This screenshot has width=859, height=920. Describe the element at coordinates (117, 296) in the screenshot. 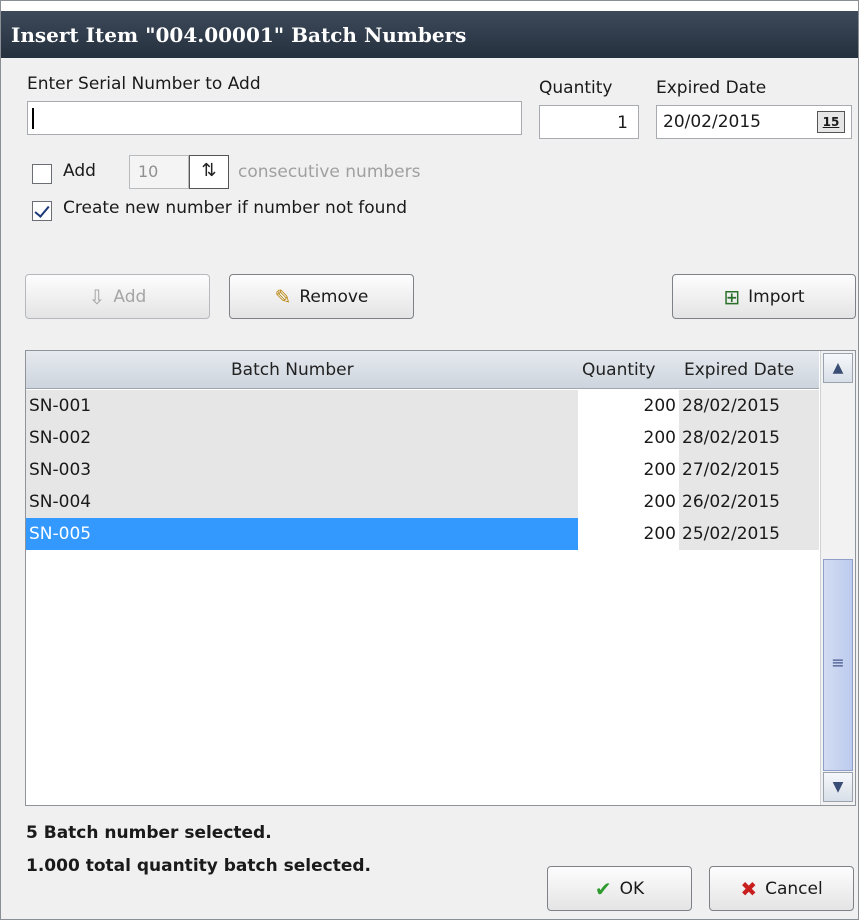

I see `add-button: ⇩ Add` at that location.